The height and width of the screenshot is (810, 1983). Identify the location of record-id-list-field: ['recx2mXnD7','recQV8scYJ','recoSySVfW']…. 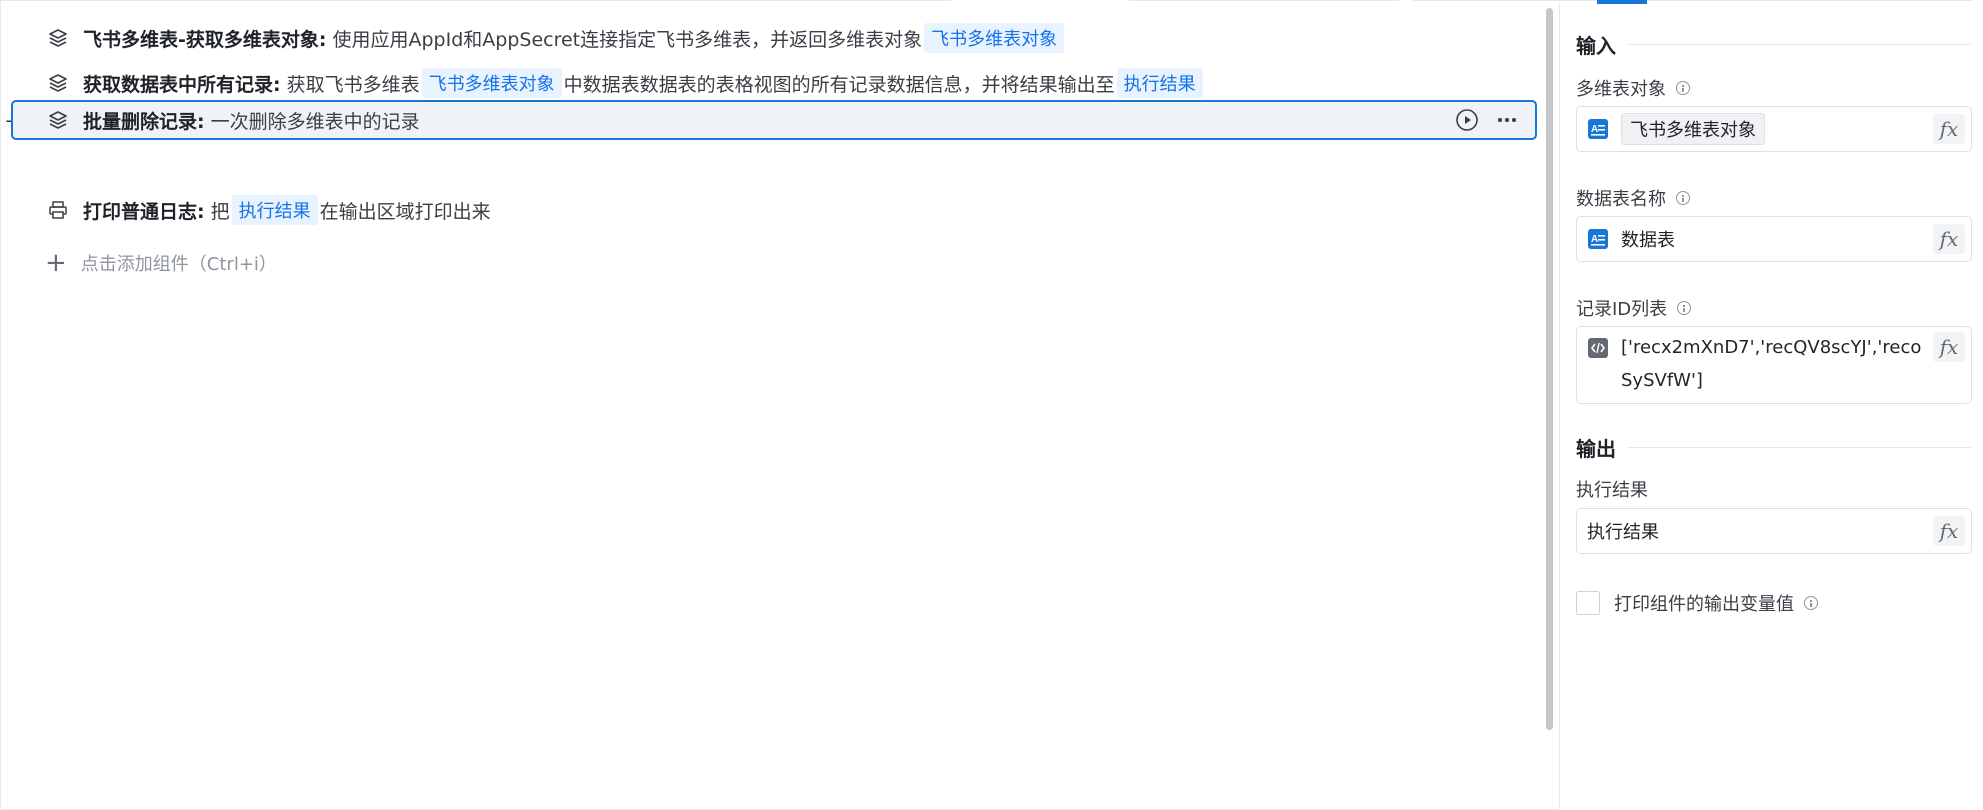
(1774, 365).